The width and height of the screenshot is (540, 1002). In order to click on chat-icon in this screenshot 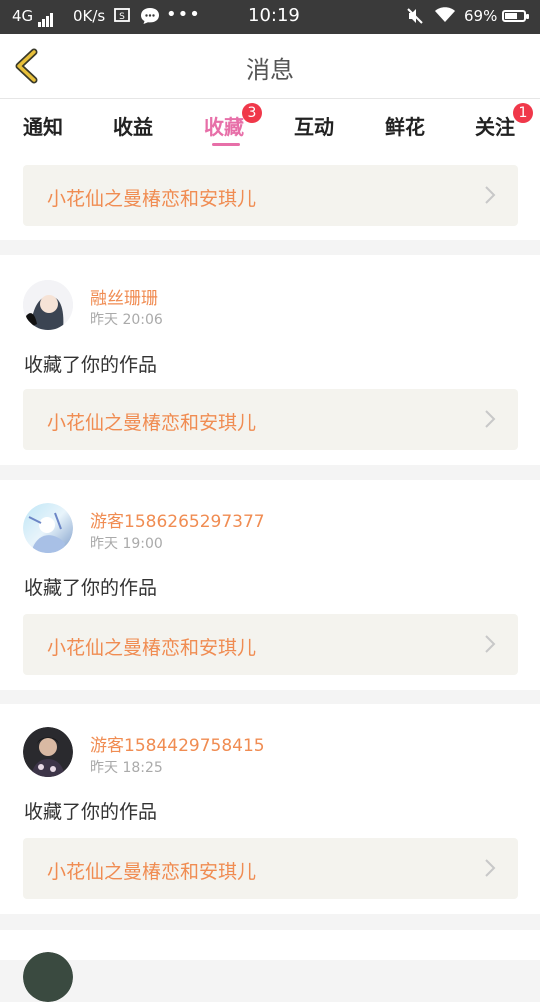, I will do `click(150, 18)`.